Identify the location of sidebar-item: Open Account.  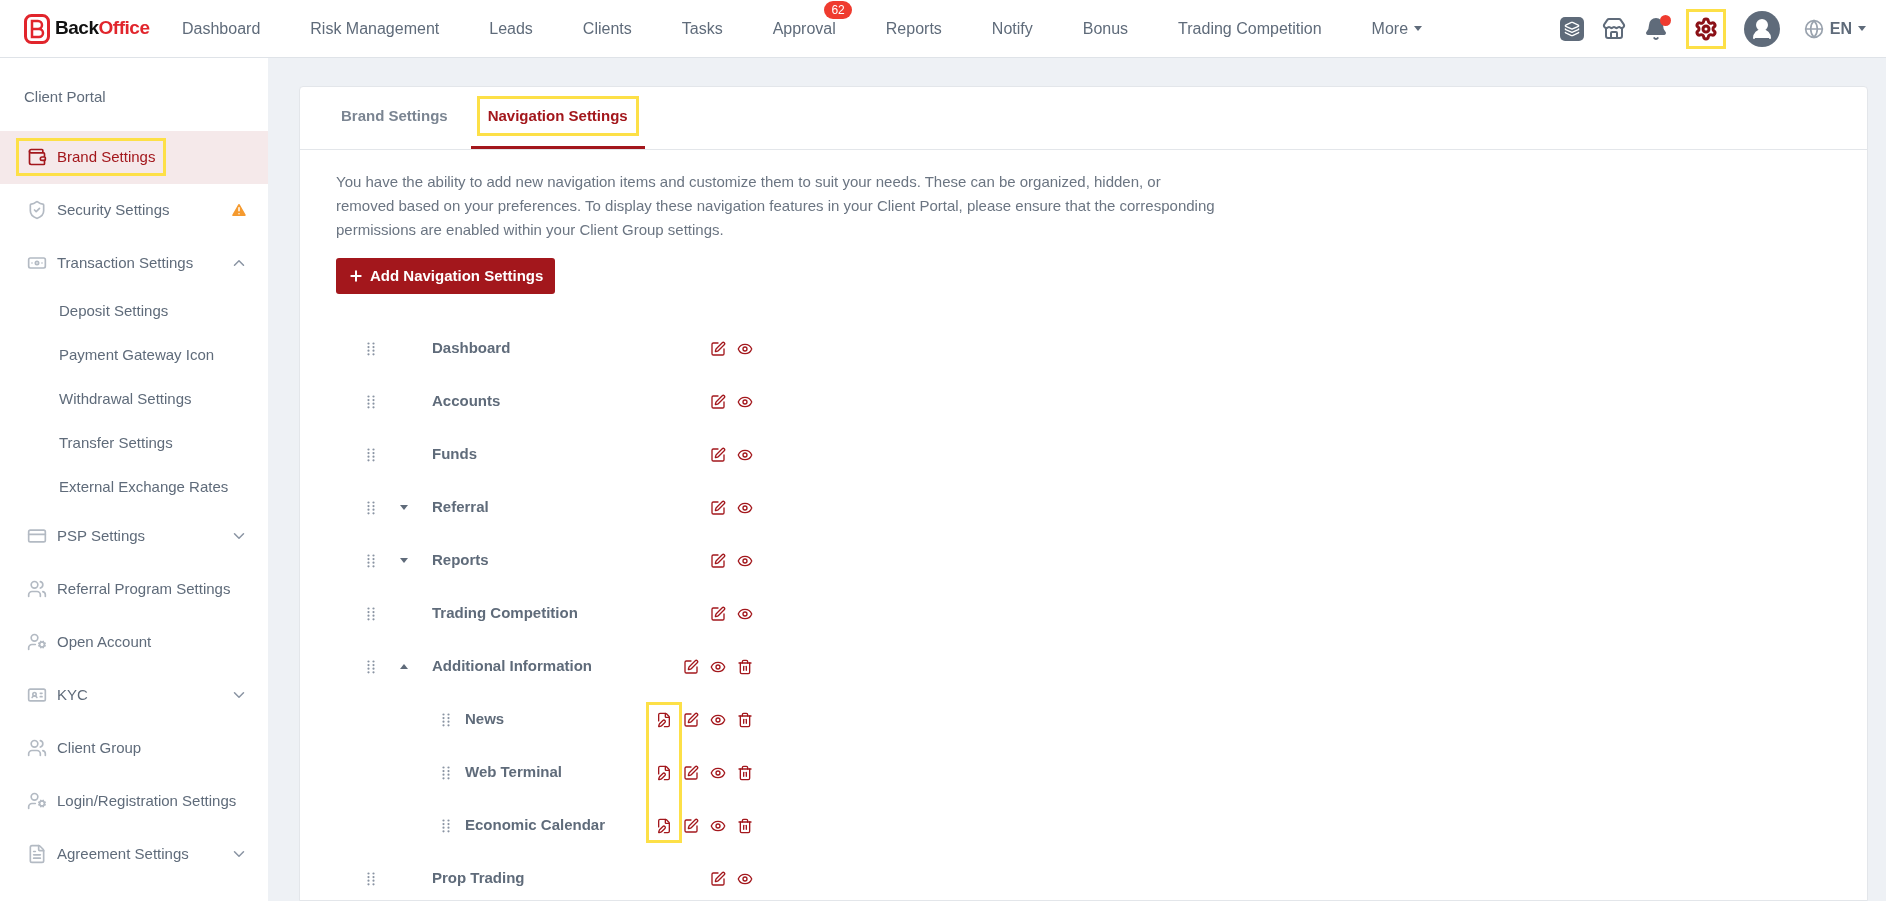
(134, 642).